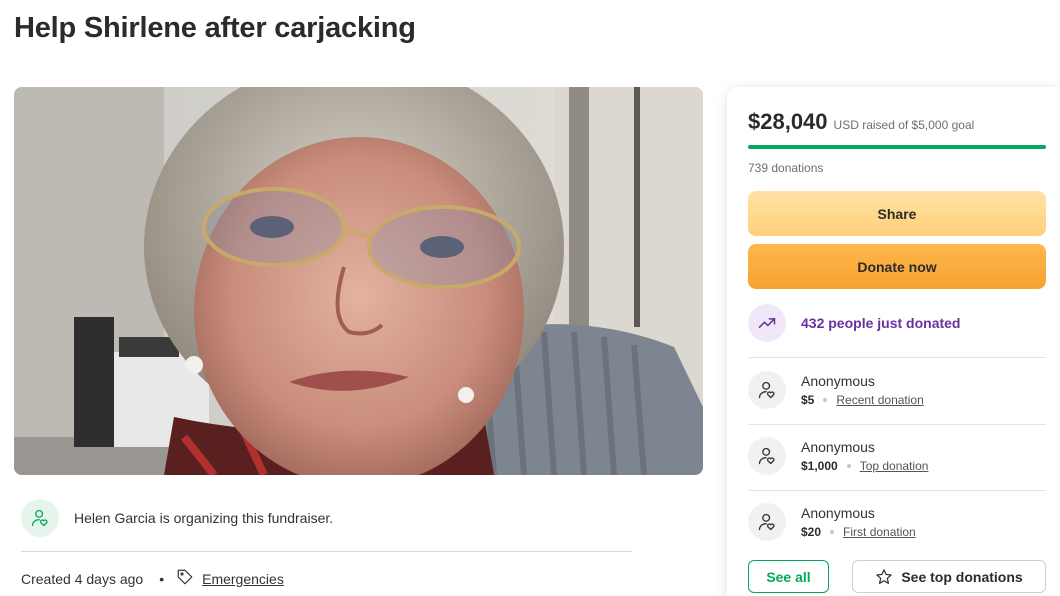 The image size is (1060, 596). What do you see at coordinates (786, 168) in the screenshot?
I see `donations-count: 739 donations` at bounding box center [786, 168].